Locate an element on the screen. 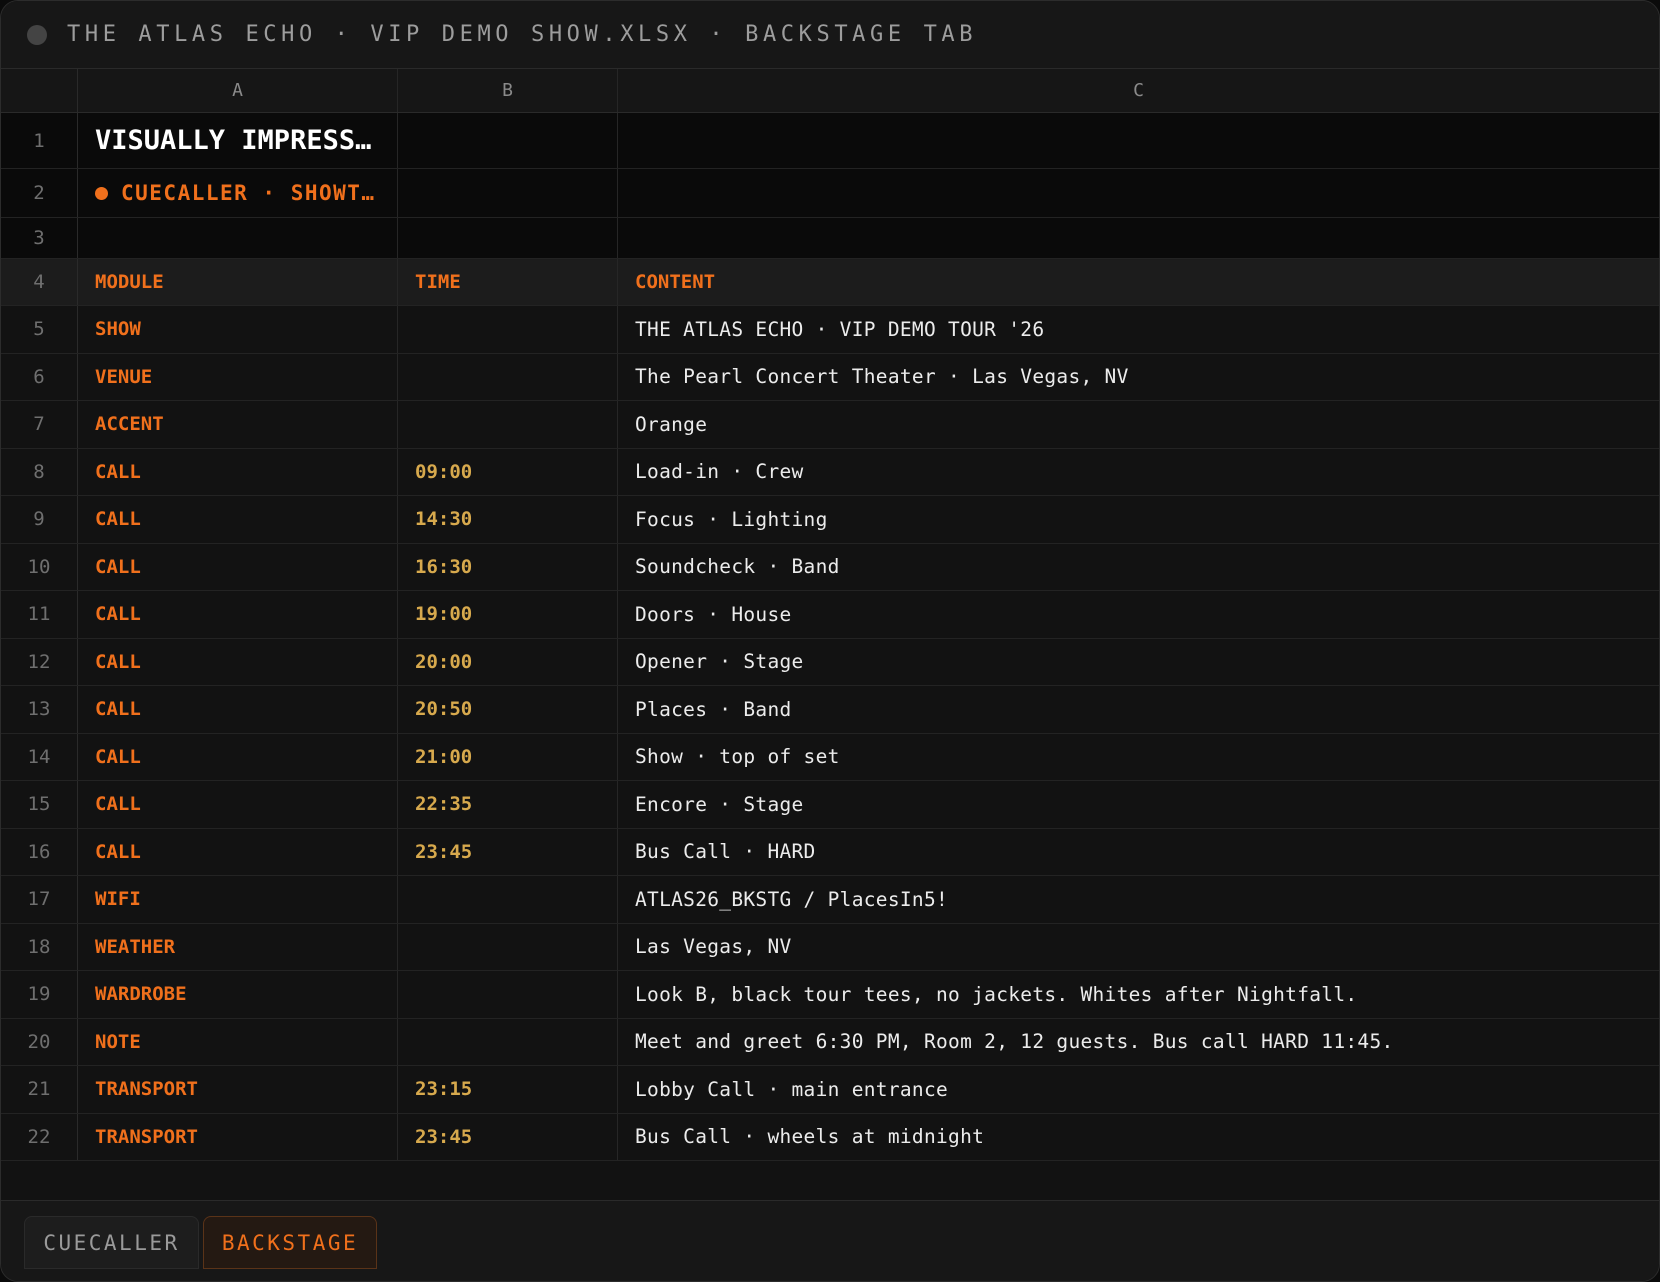 The width and height of the screenshot is (1660, 1282). column-header-b: B is located at coordinates (508, 90).